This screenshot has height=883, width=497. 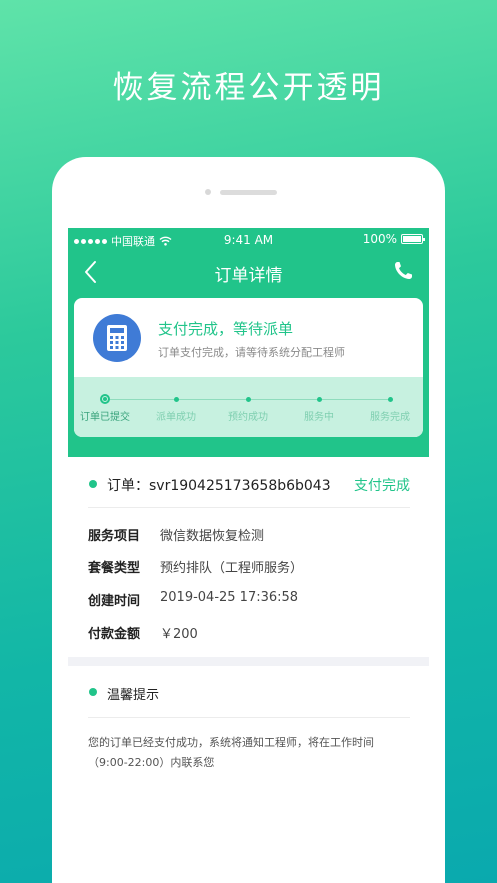 I want to click on progress-step-scheduled: 预约成功, so click(x=248, y=408).